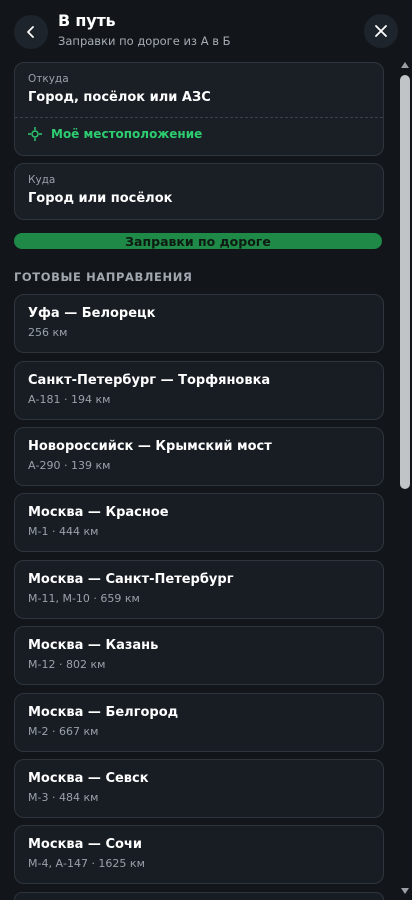 This screenshot has height=900, width=412. I want to click on page-title: В путь, so click(87, 20).